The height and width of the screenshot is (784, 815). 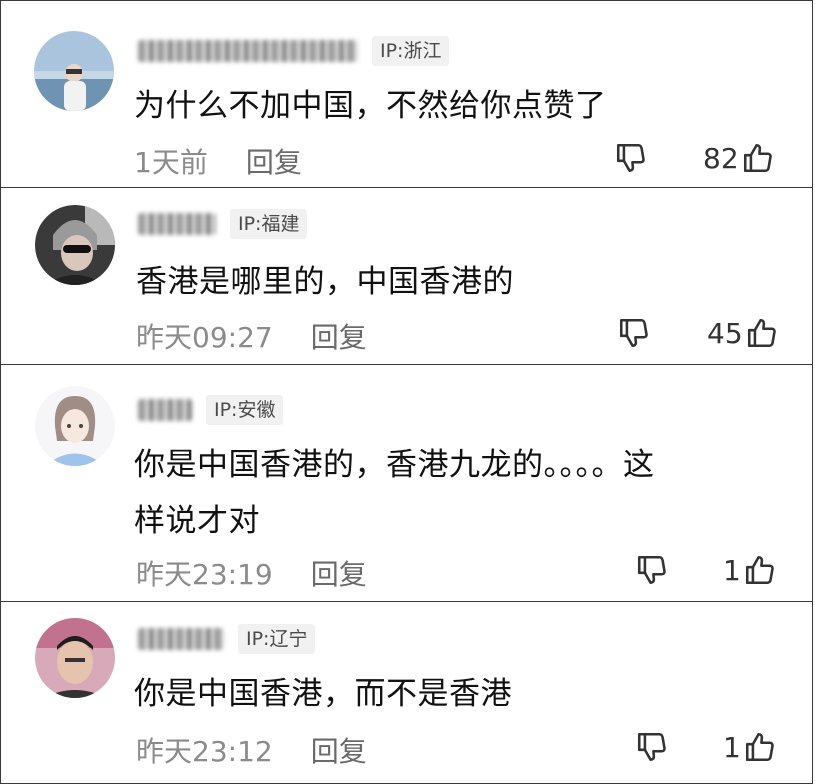 I want to click on like-button: 82, so click(x=739, y=158).